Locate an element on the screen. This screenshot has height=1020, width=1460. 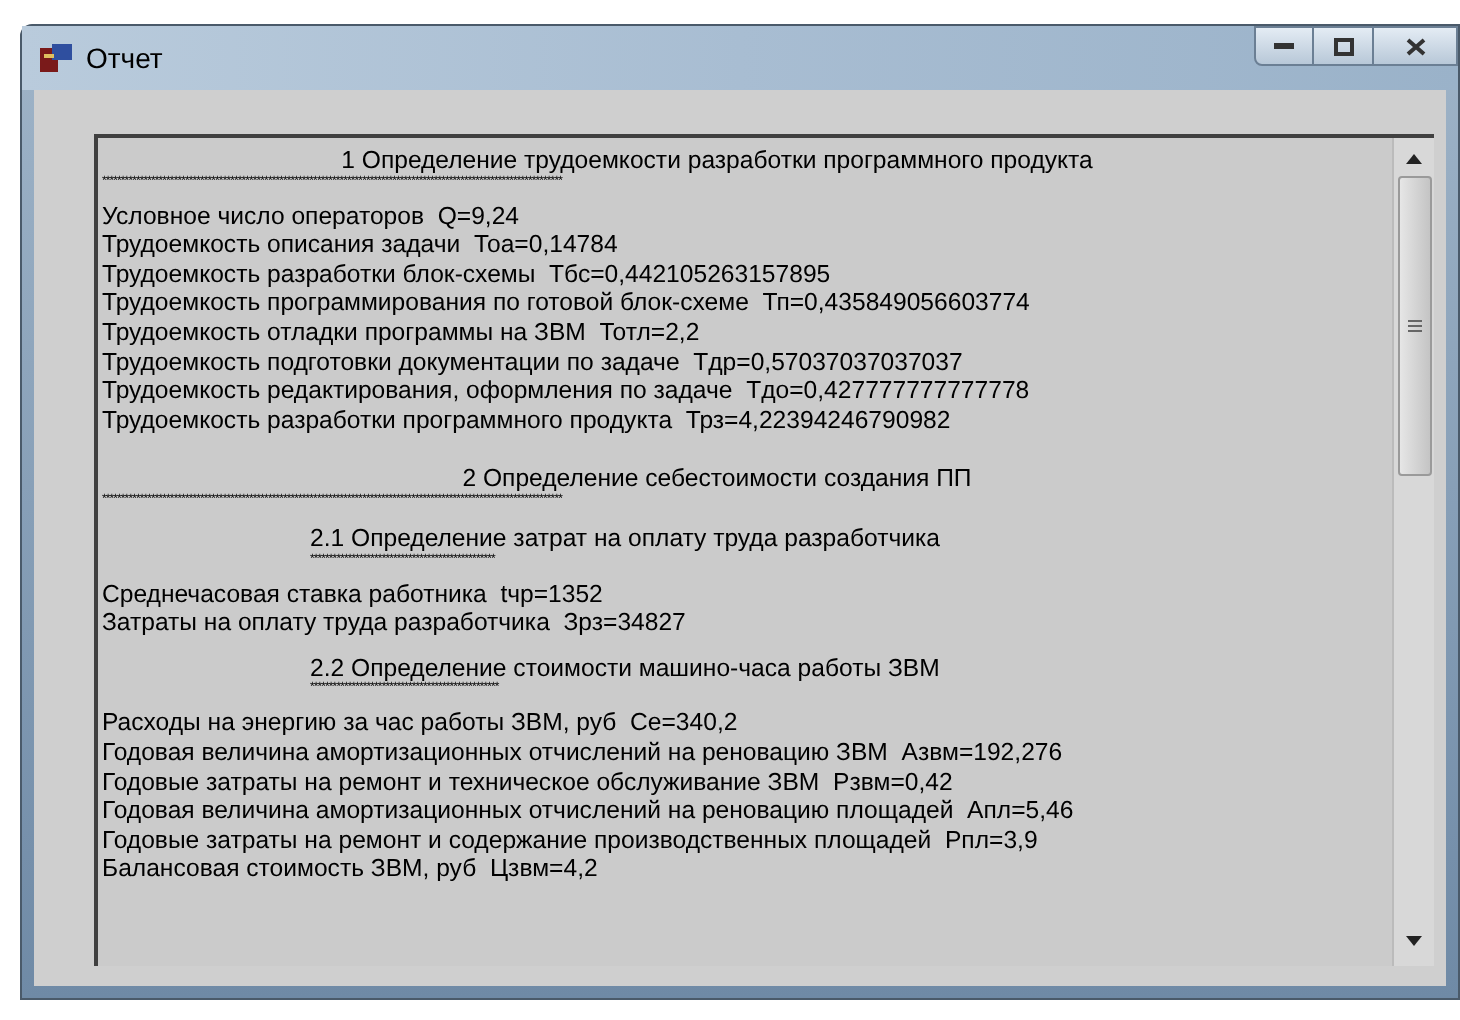
report-line: Трудоемкость разработки программного продукта Трз=4,22394246790982 is located at coordinates (526, 420).